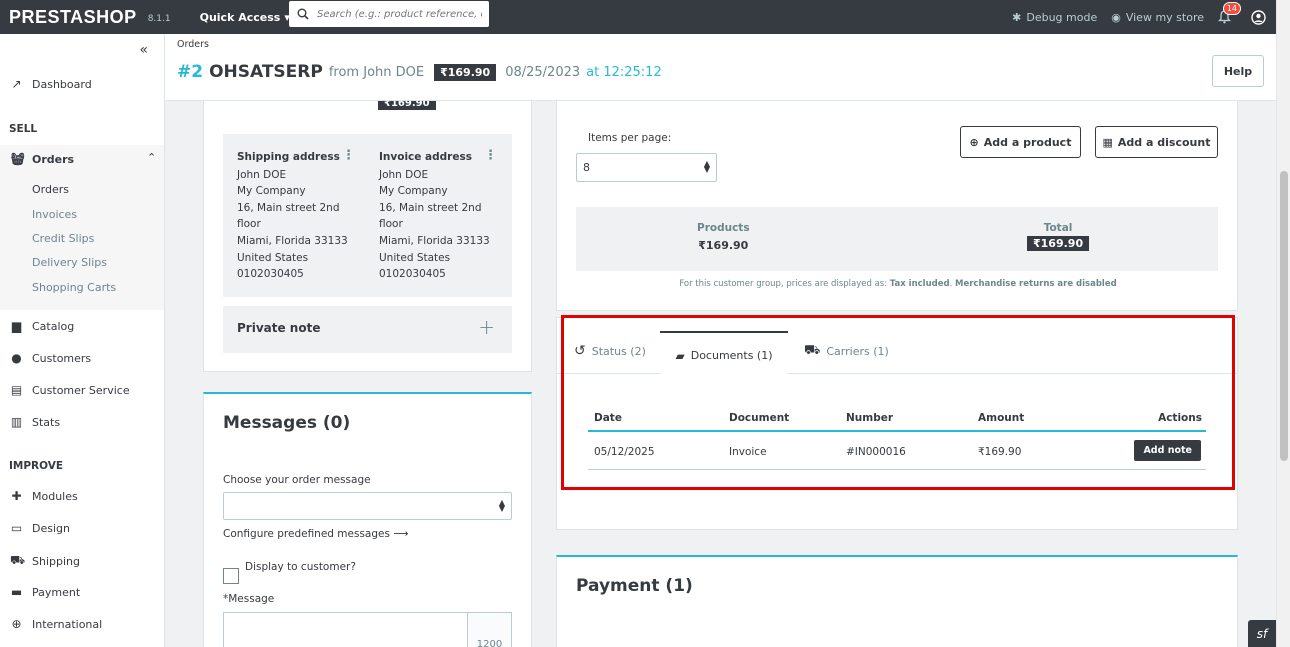 The image size is (1290, 647). I want to click on sidebar-item-customers: ● Customers, so click(50, 358).